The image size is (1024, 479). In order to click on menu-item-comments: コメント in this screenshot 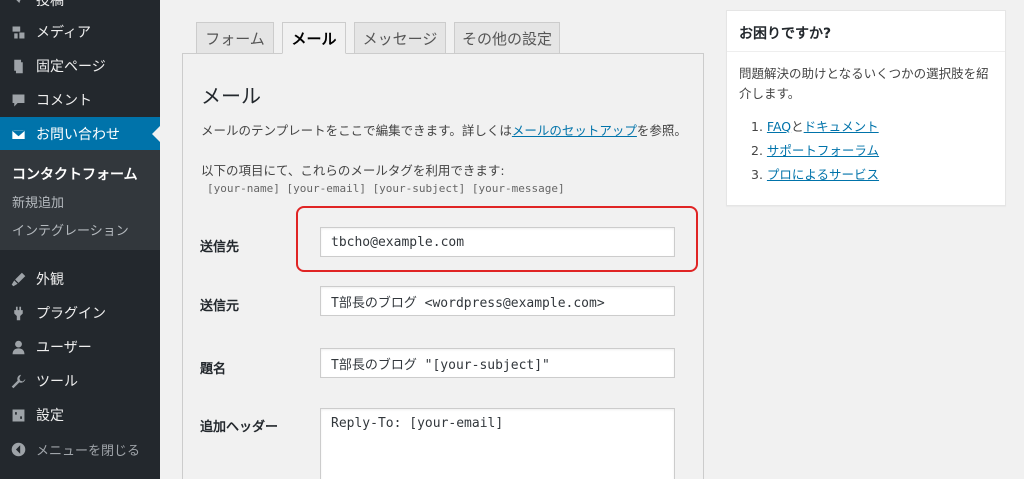, I will do `click(80, 100)`.